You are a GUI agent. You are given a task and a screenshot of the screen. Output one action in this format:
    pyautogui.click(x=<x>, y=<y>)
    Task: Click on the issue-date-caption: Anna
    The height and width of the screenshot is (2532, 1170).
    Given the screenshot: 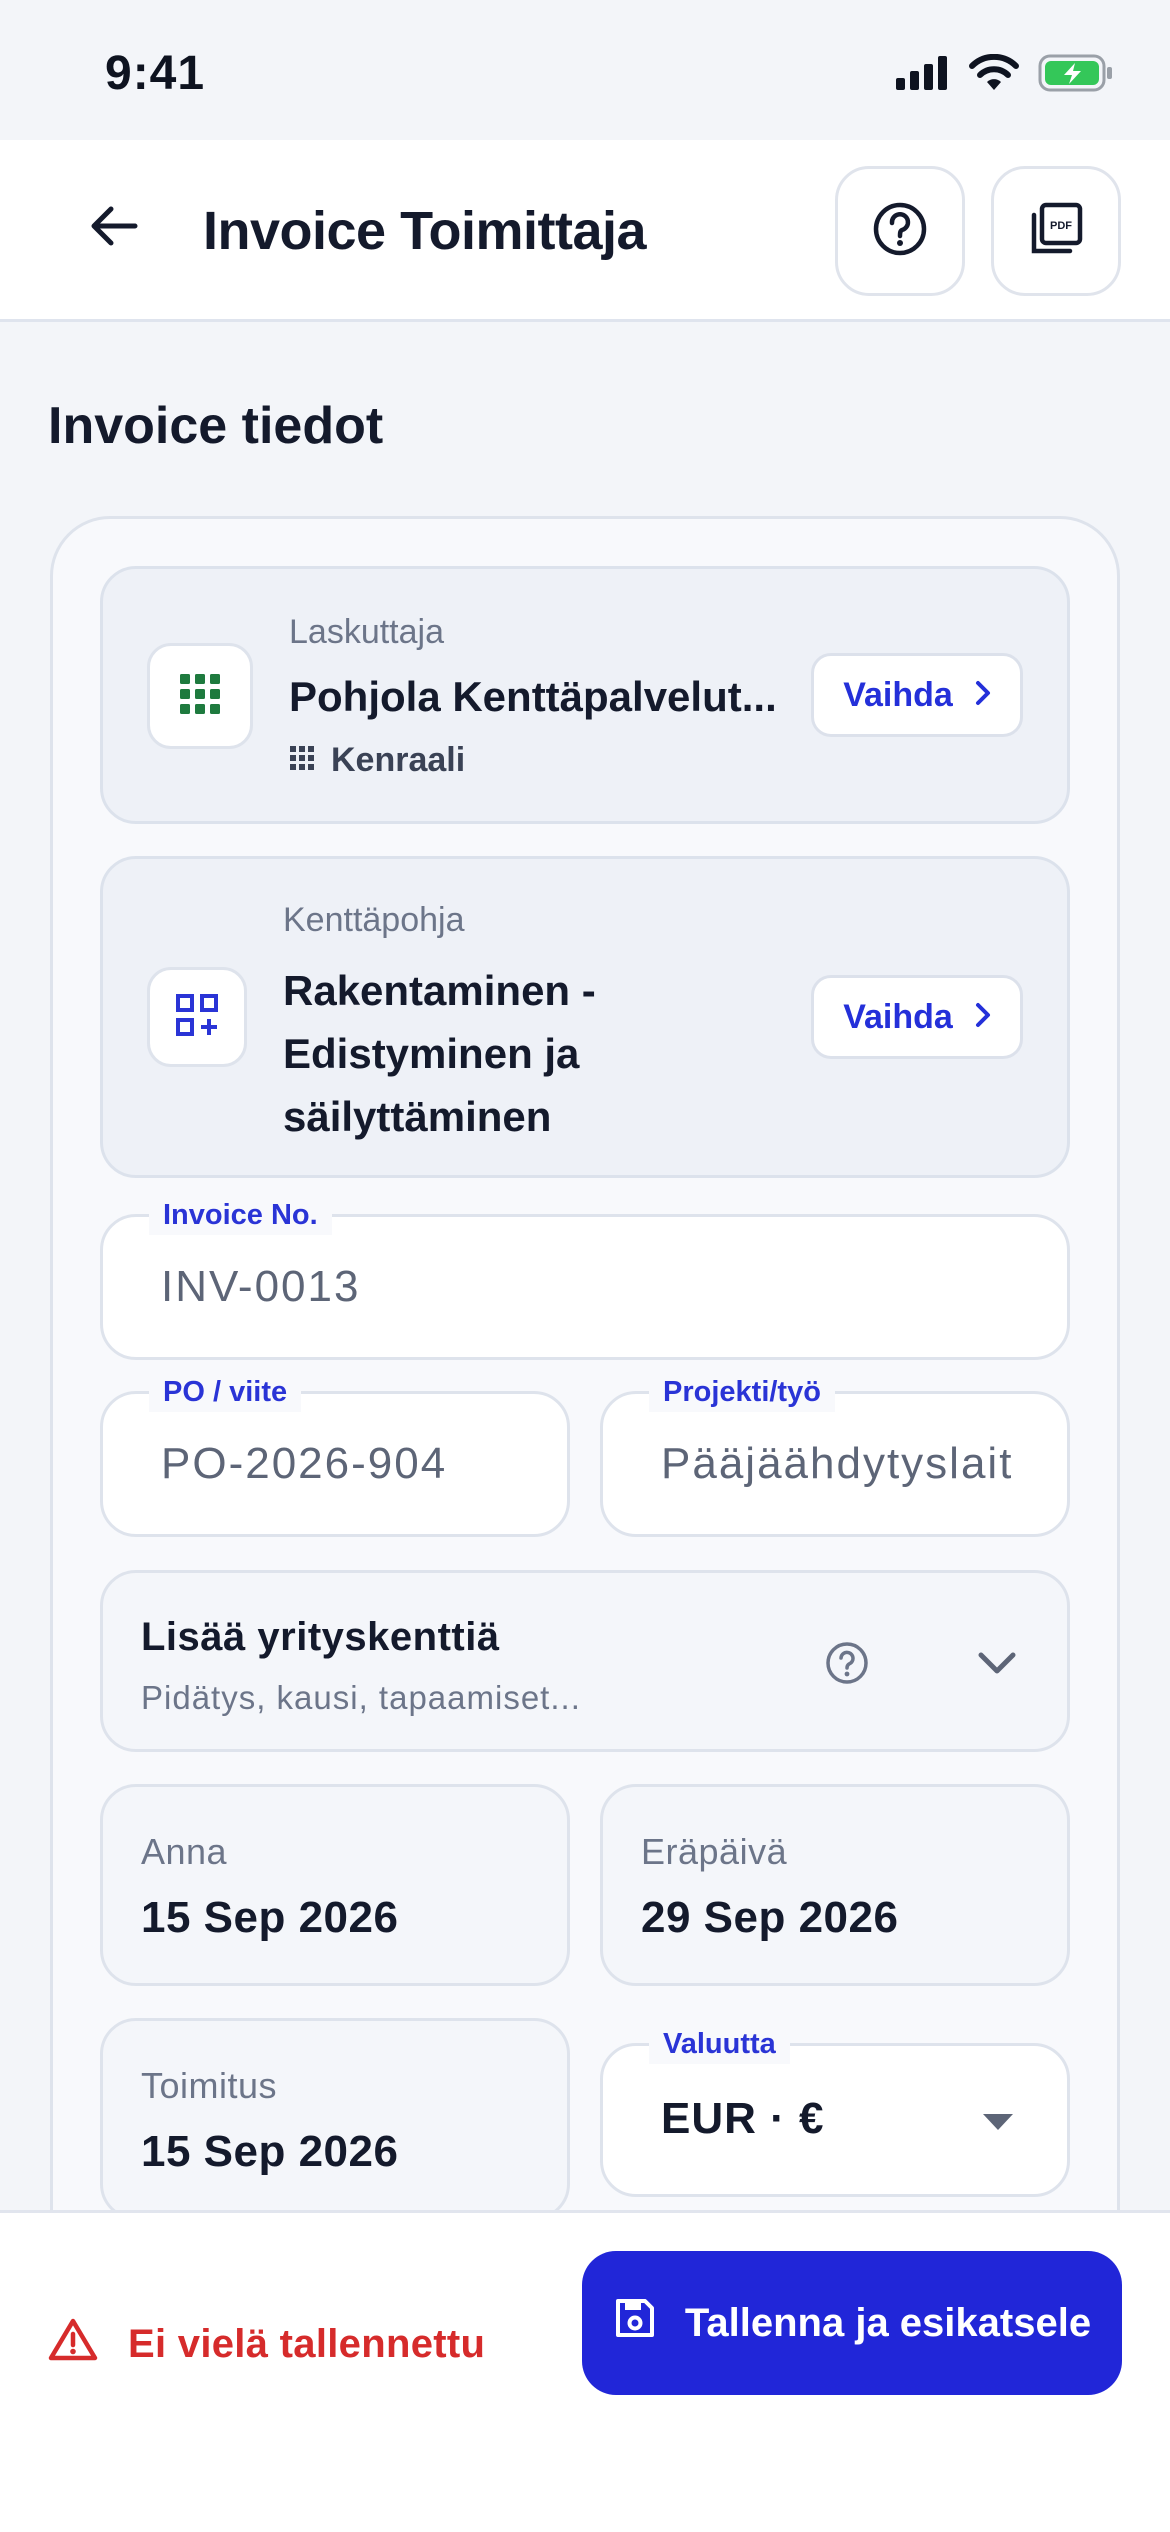 What is the action you would take?
    pyautogui.click(x=184, y=1851)
    